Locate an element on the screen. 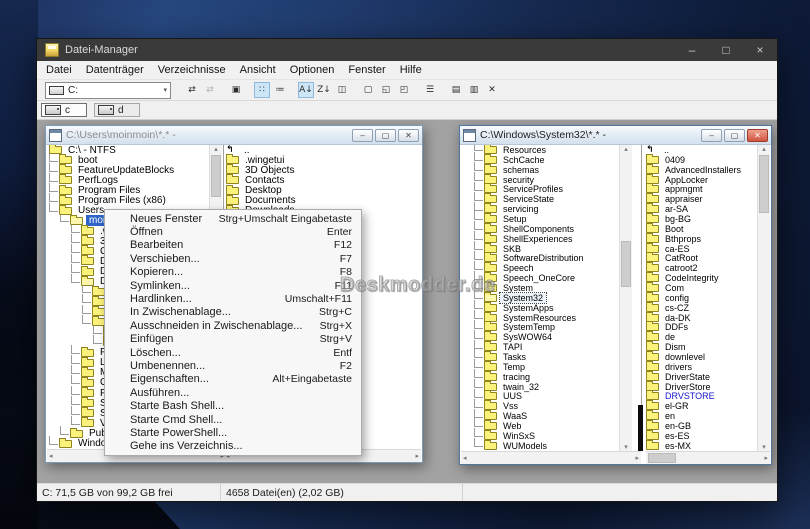  file-item: config is located at coordinates (702, 297).